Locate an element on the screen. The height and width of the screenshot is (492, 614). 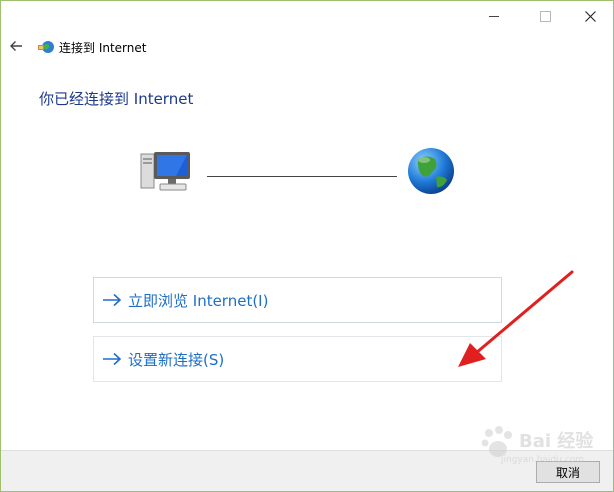
browse-internet-label: 立即浏览 Internet(I) is located at coordinates (198, 300).